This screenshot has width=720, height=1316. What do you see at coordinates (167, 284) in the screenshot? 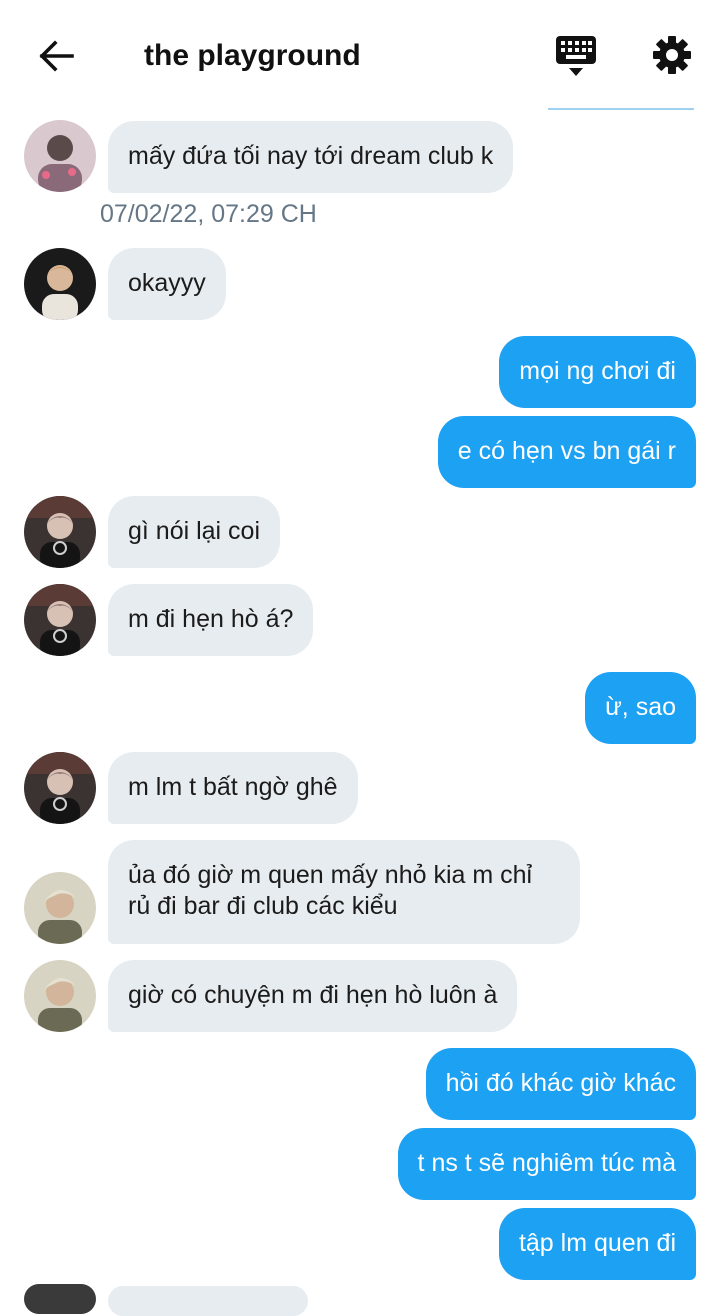
I see `message-incoming: okayyy` at bounding box center [167, 284].